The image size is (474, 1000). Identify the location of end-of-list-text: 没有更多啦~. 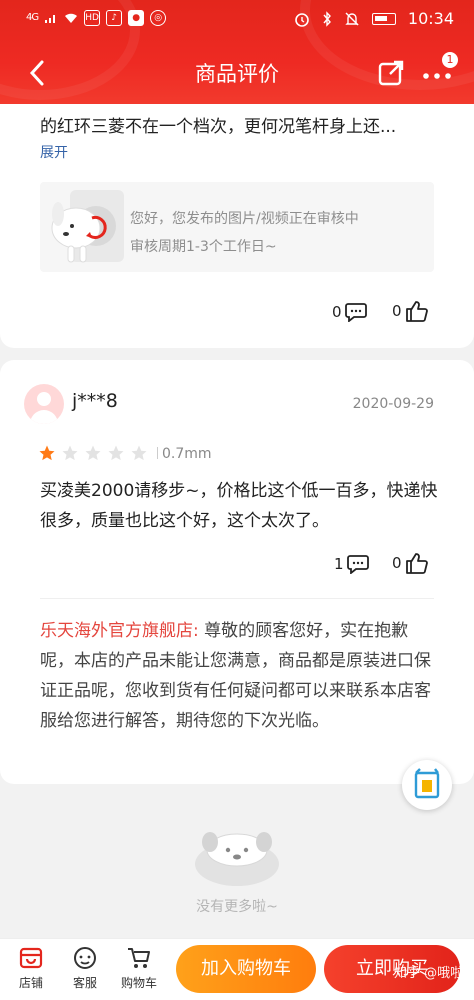
(237, 907).